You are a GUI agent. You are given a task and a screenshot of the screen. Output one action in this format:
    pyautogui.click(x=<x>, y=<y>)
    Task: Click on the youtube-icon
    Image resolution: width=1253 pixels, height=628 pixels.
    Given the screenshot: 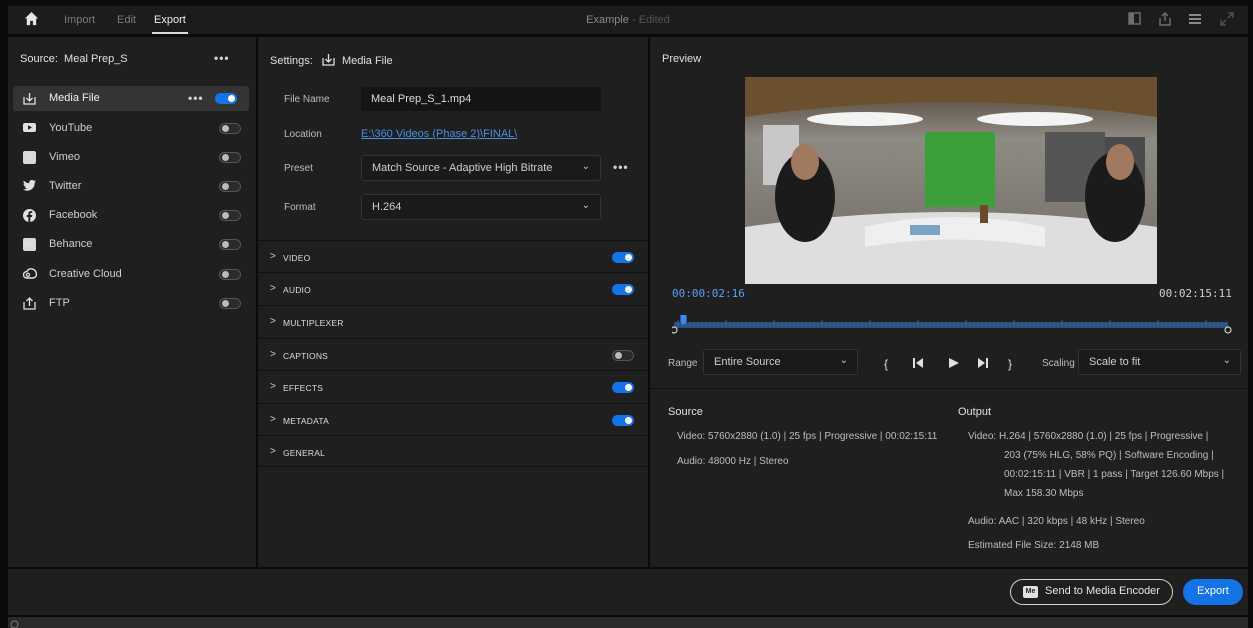 What is the action you would take?
    pyautogui.click(x=29, y=128)
    